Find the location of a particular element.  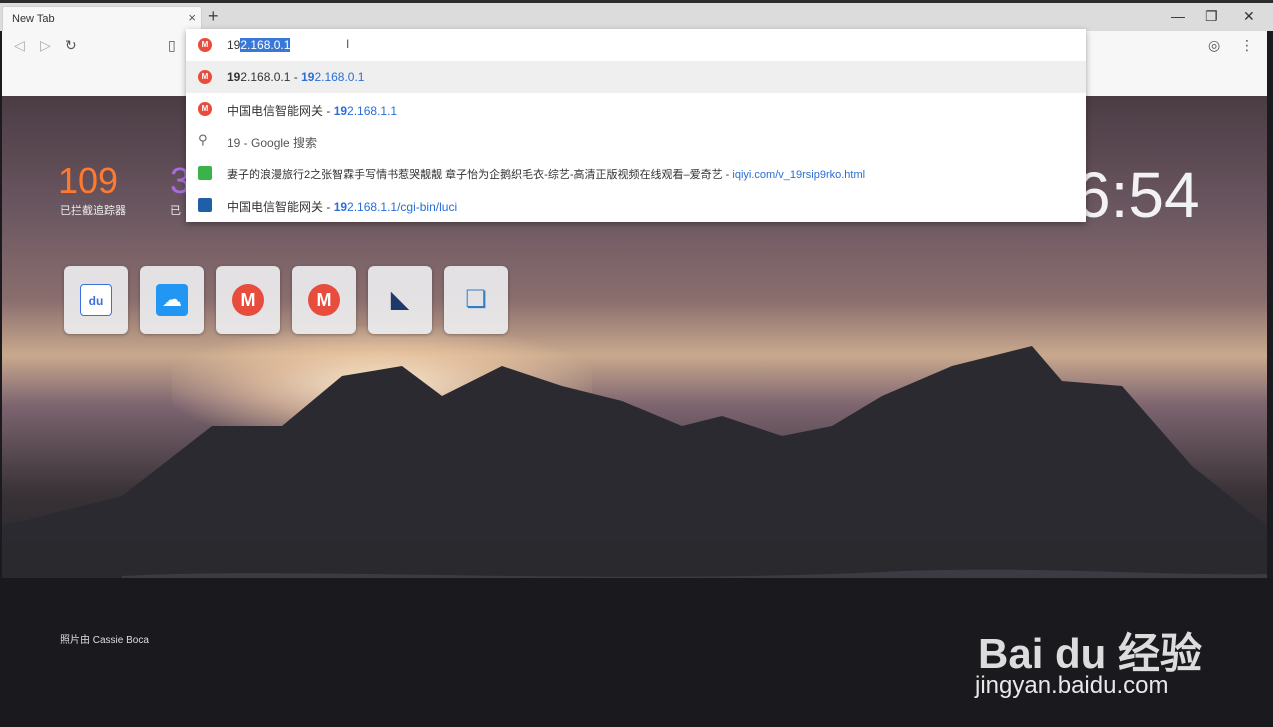

suggestion-row: M 192.168.0.1 - 192.168.0.1 is located at coordinates (636, 77).